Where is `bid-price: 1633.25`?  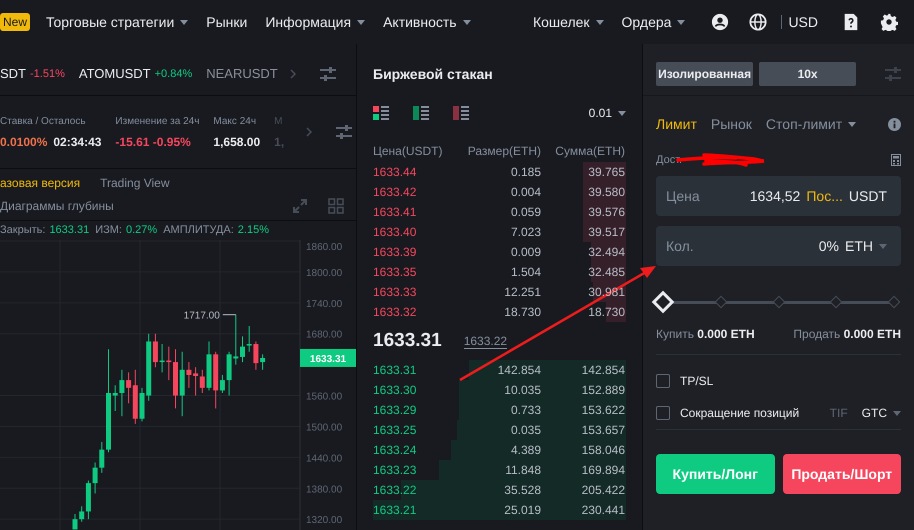 bid-price: 1633.25 is located at coordinates (416, 430).